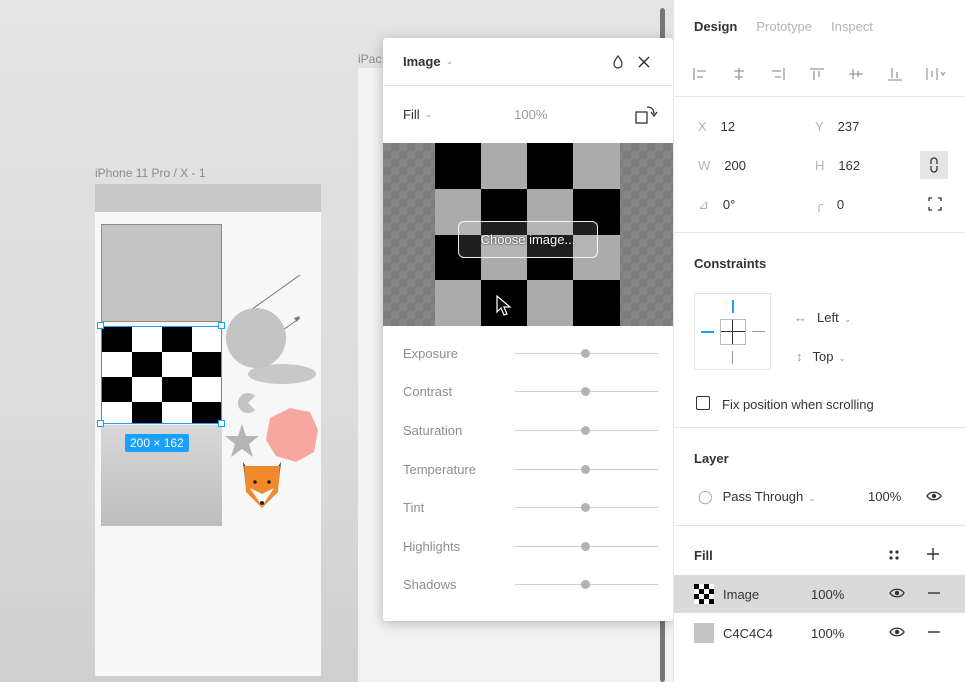 The image size is (965, 682). Describe the element at coordinates (837, 126) in the screenshot. I see `y-field: Y 237` at that location.